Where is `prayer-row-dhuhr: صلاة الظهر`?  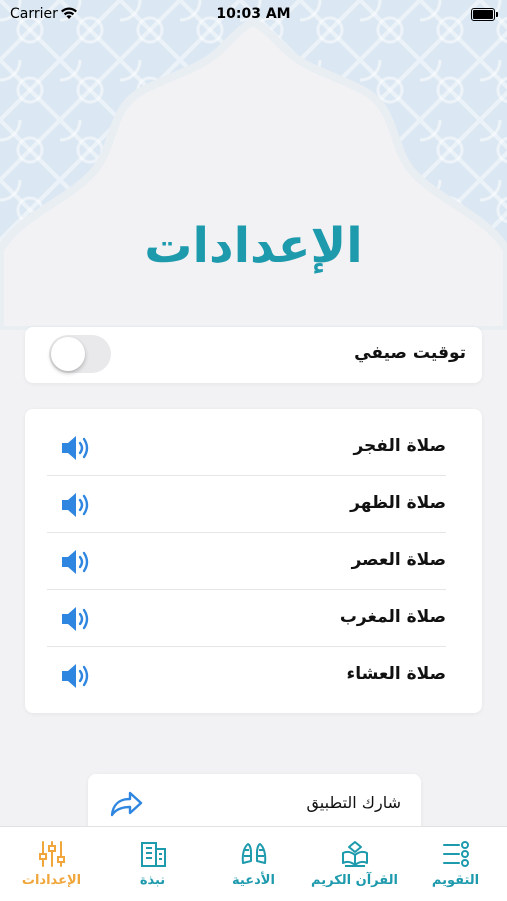
prayer-row-dhuhr: صلاة الظهر is located at coordinates (253, 504).